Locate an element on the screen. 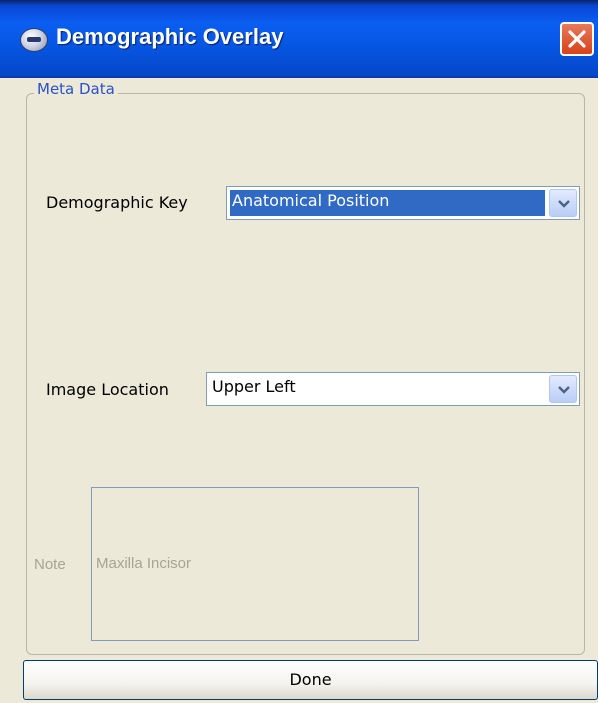  image-location-select: Upper Left is located at coordinates (393, 389).